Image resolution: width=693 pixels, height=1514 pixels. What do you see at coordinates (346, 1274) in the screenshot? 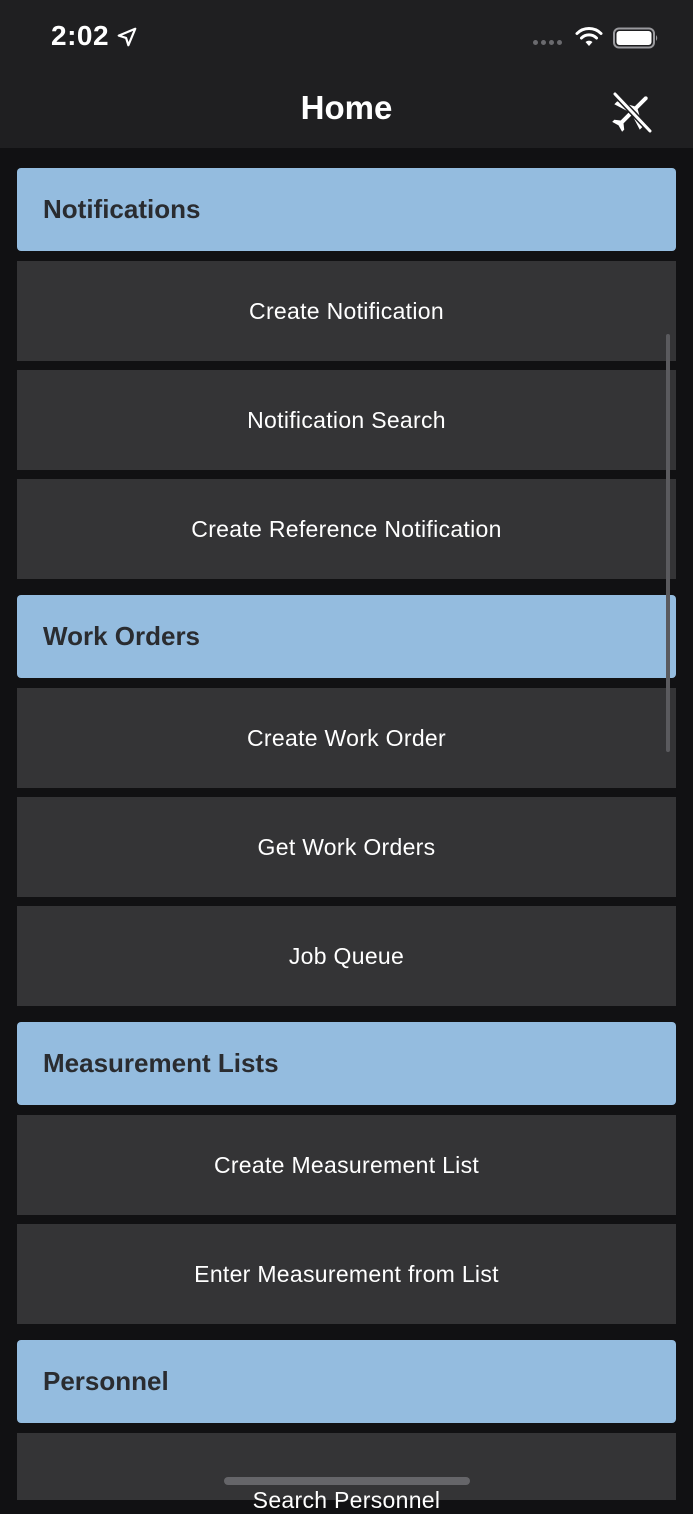
I see `enter-measurement-from-list-button: Enter Measurement from List` at bounding box center [346, 1274].